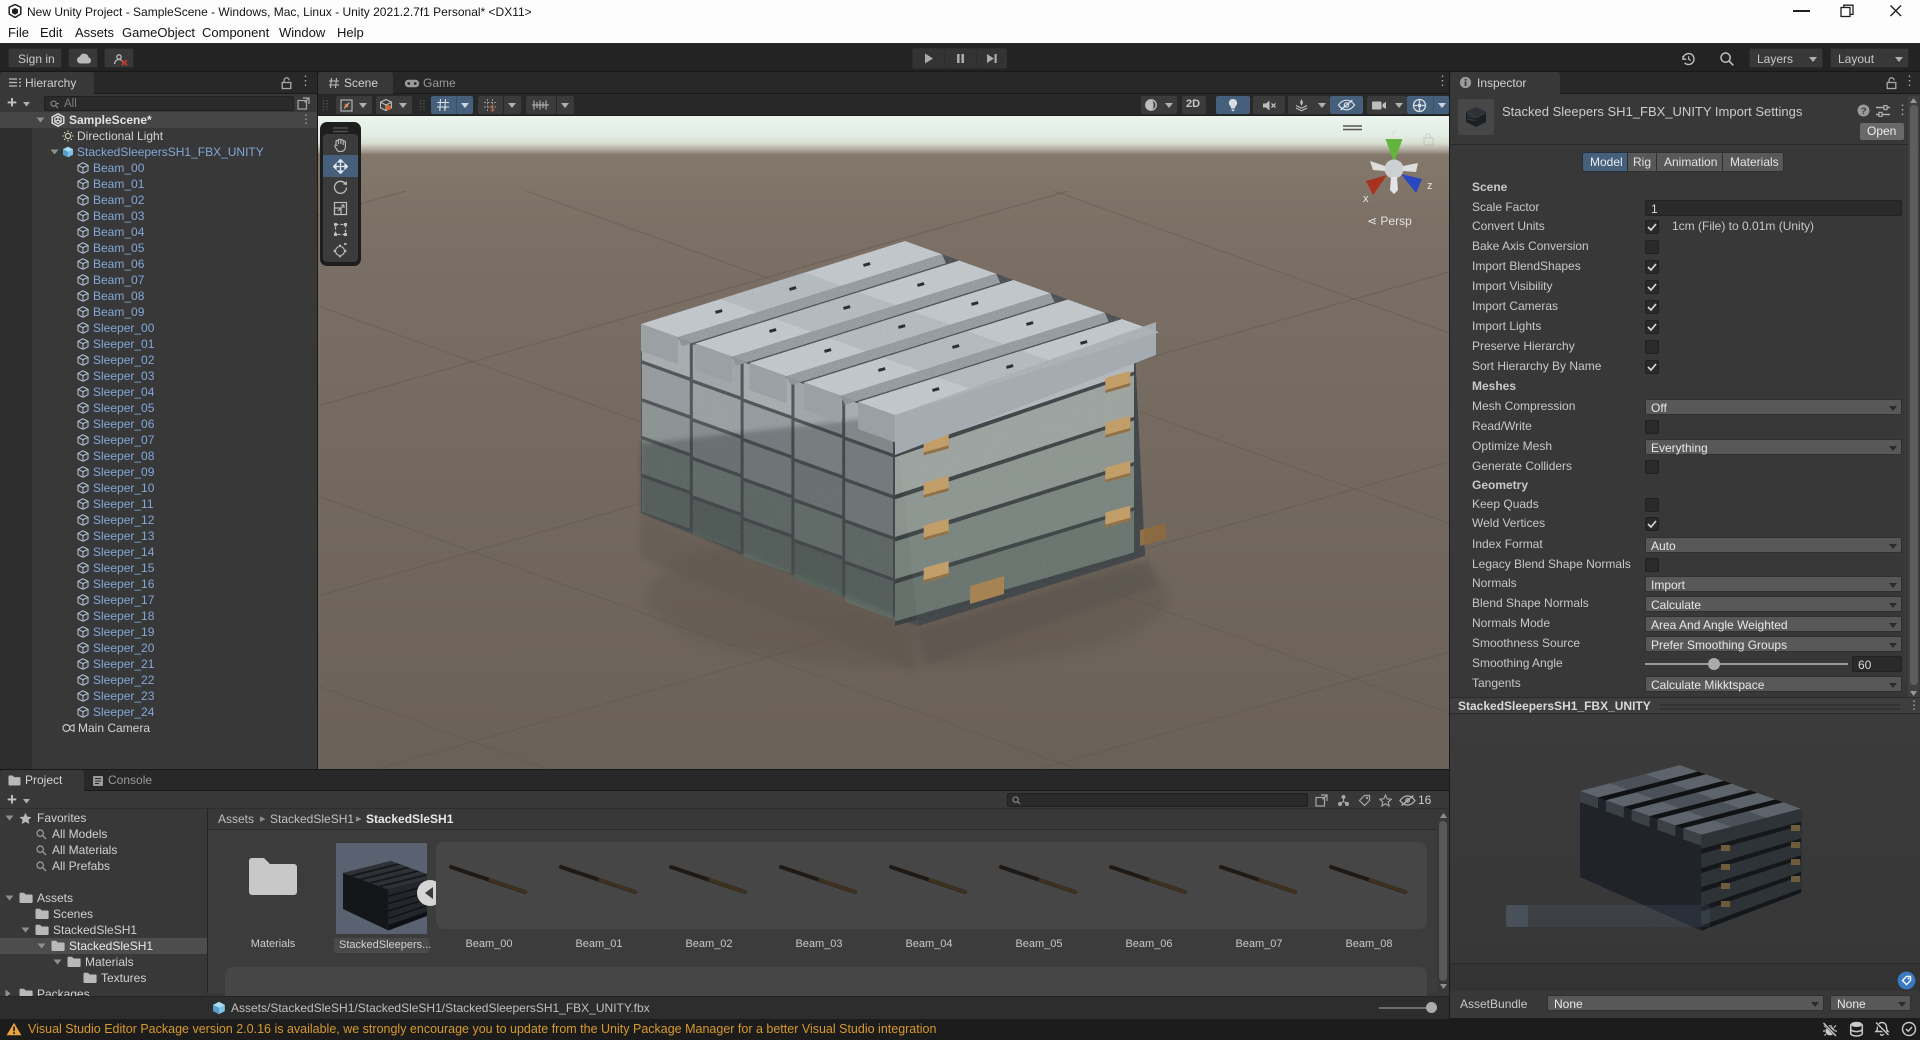  I want to click on svg-text: Y, so click(445, 109).